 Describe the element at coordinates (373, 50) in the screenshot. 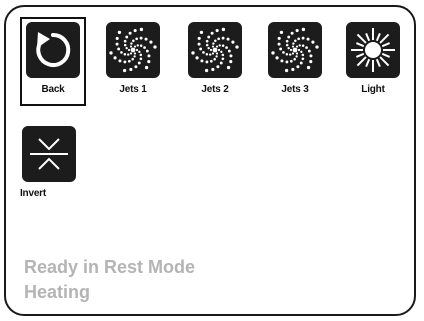

I see `light-sun-icon` at that location.